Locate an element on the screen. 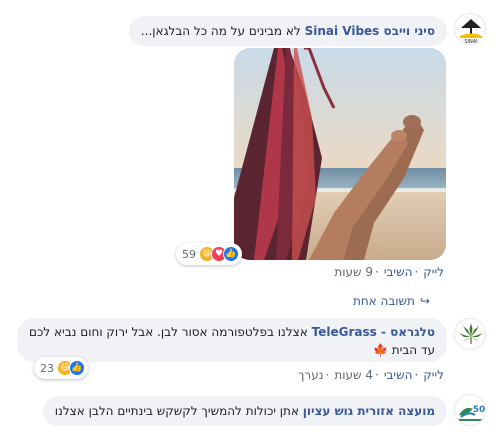 This screenshot has width=496, height=432. svg-text: SINAI is located at coordinates (470, 42).